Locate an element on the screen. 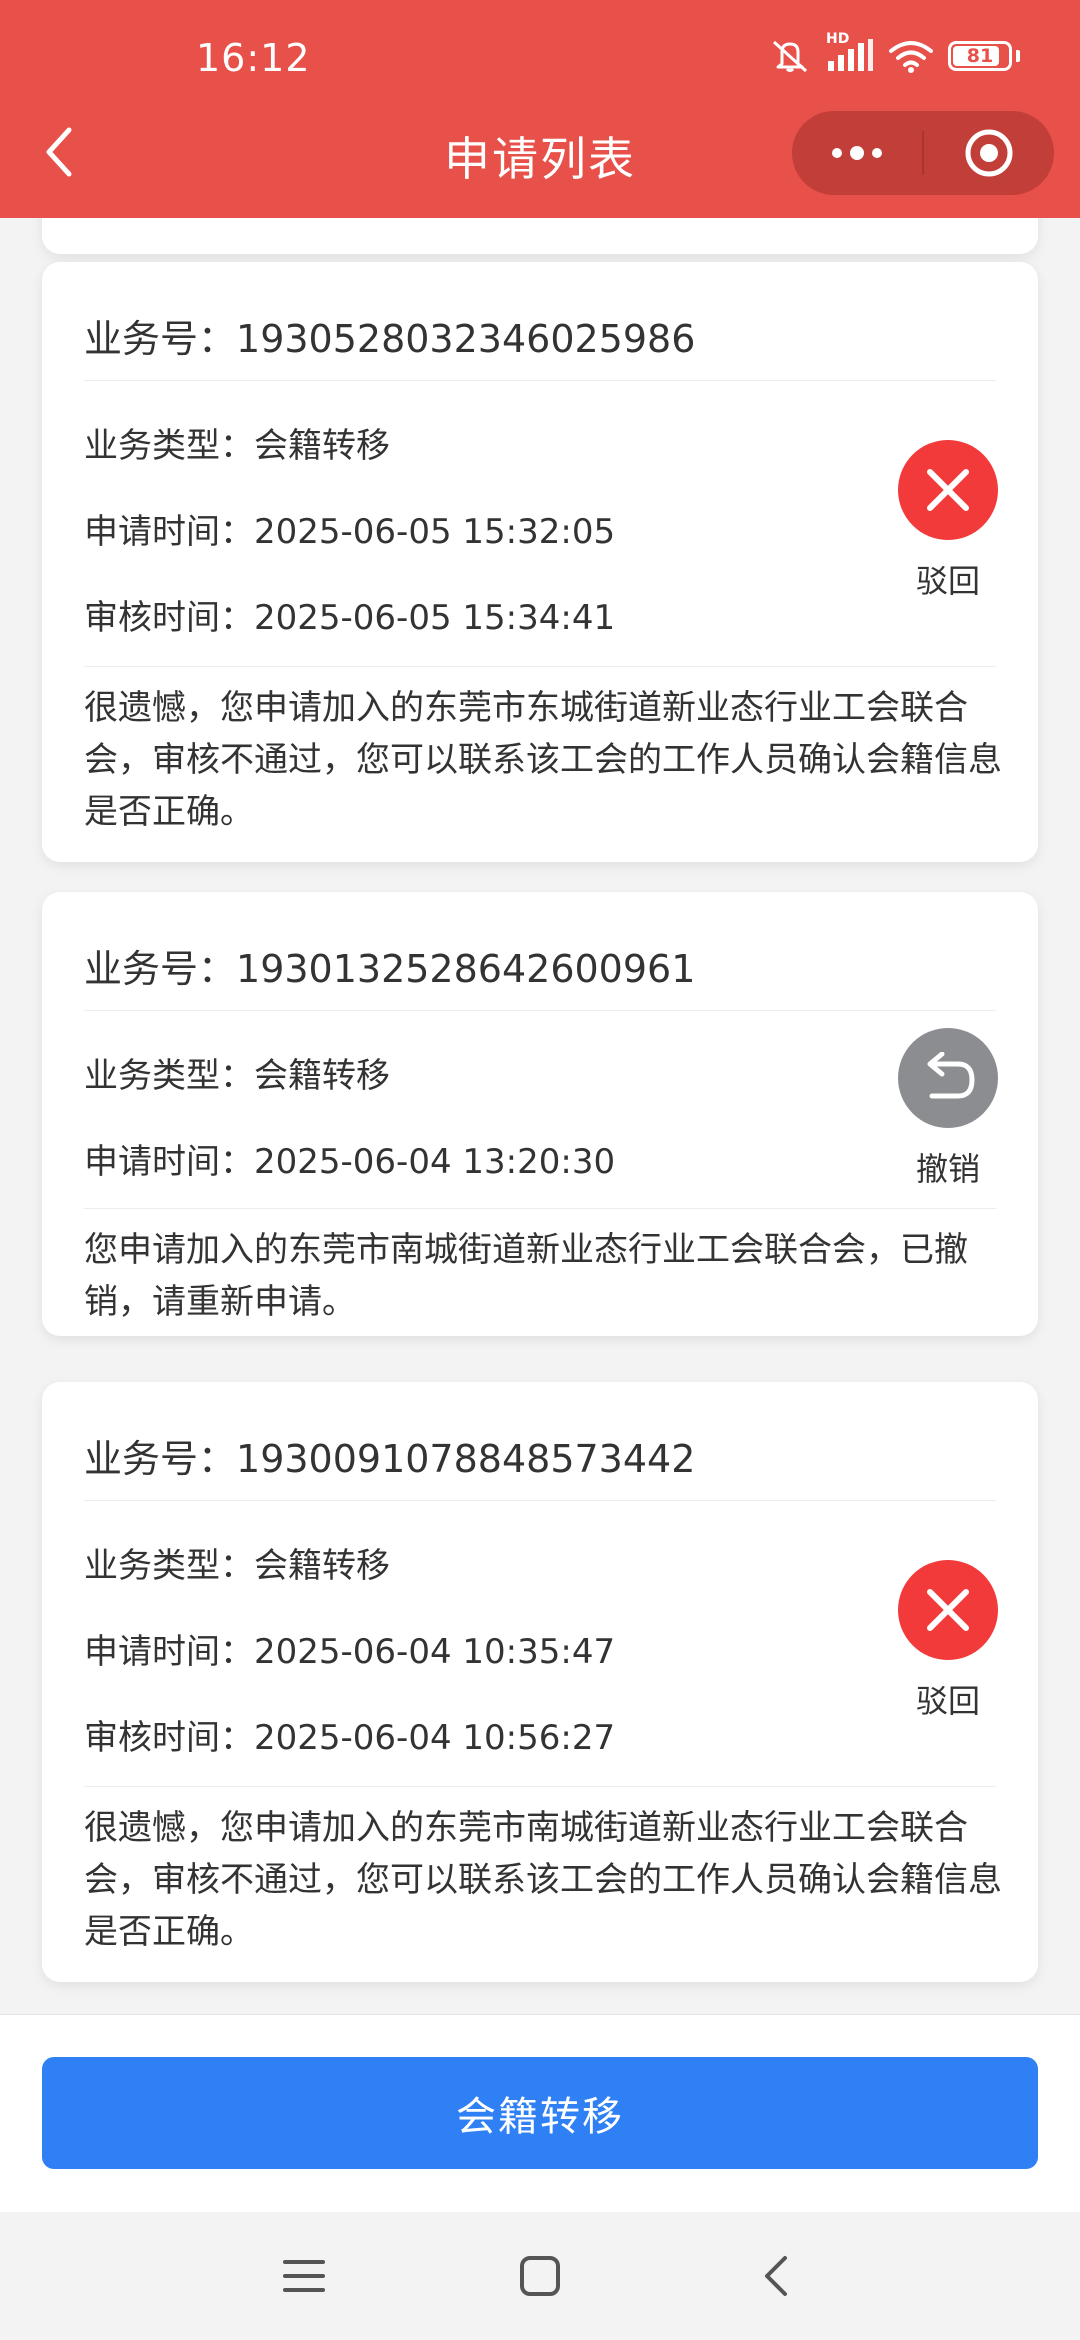  business-number: 业务号：1930528032346025986 is located at coordinates (389, 335).